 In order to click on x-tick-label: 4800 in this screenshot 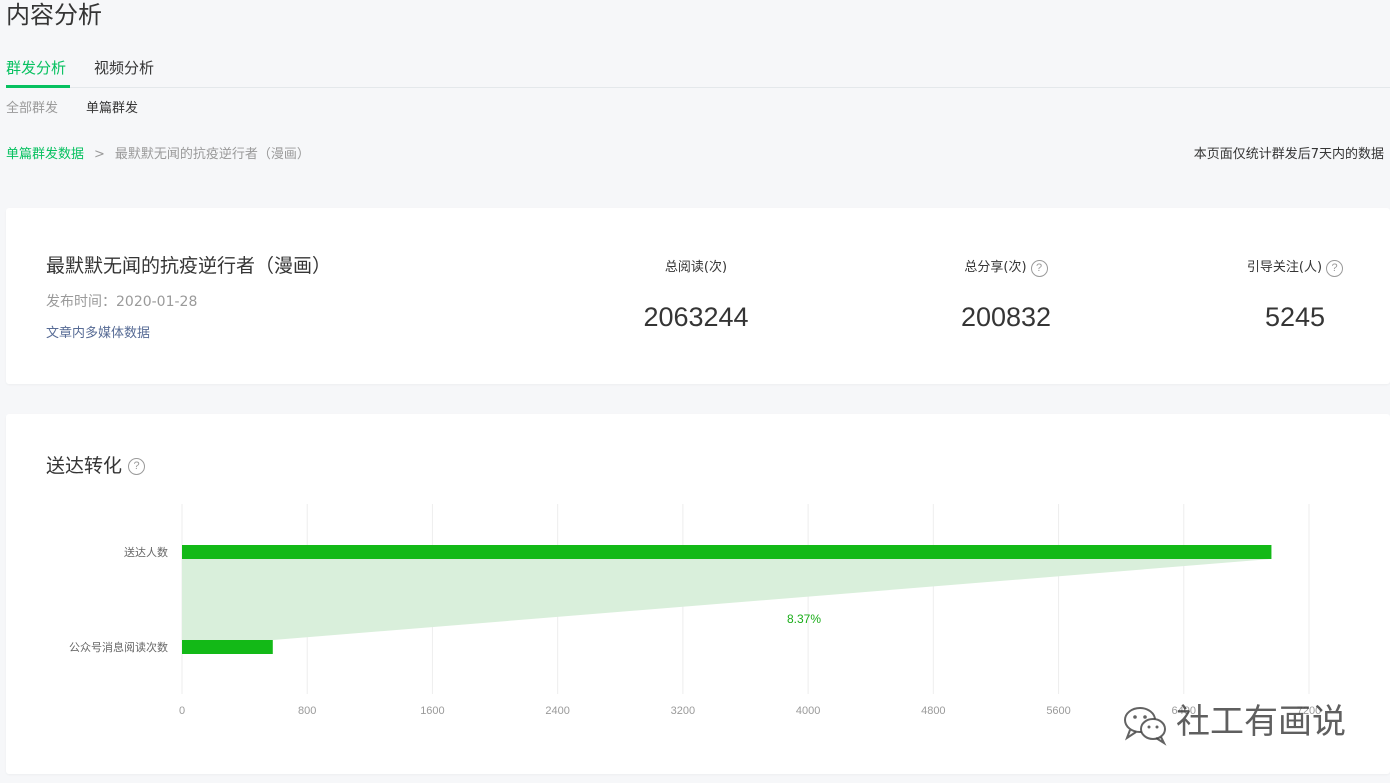, I will do `click(933, 711)`.